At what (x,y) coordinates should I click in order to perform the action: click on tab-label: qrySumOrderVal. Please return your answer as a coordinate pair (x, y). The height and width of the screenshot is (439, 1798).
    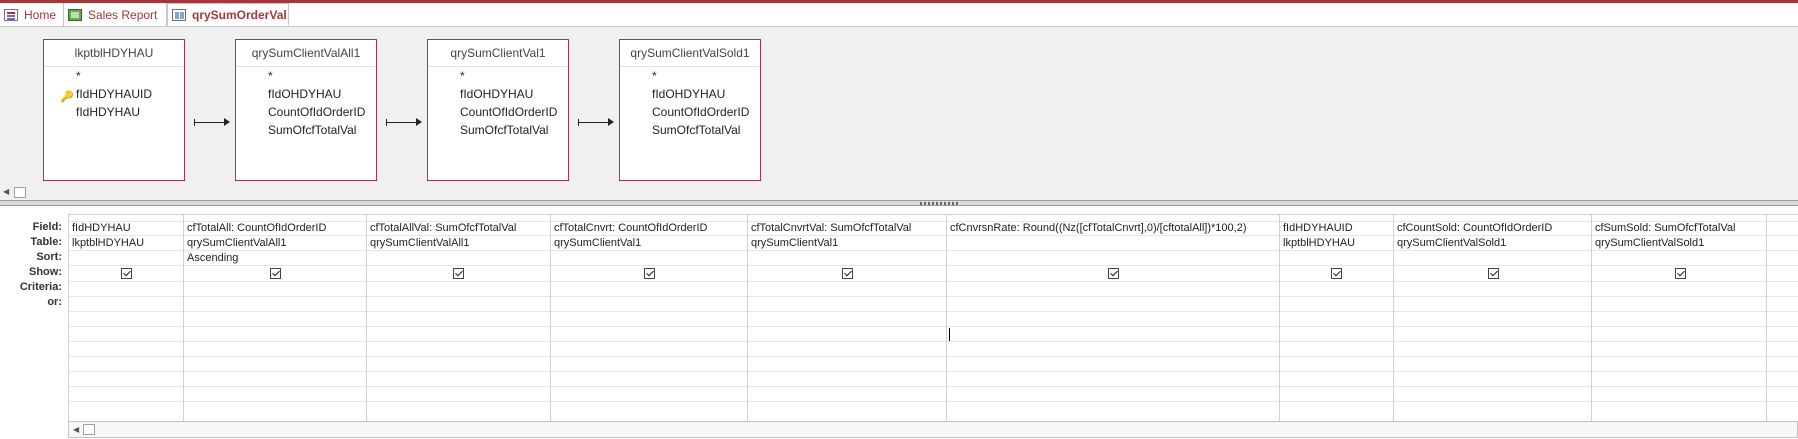
    Looking at the image, I should click on (239, 14).